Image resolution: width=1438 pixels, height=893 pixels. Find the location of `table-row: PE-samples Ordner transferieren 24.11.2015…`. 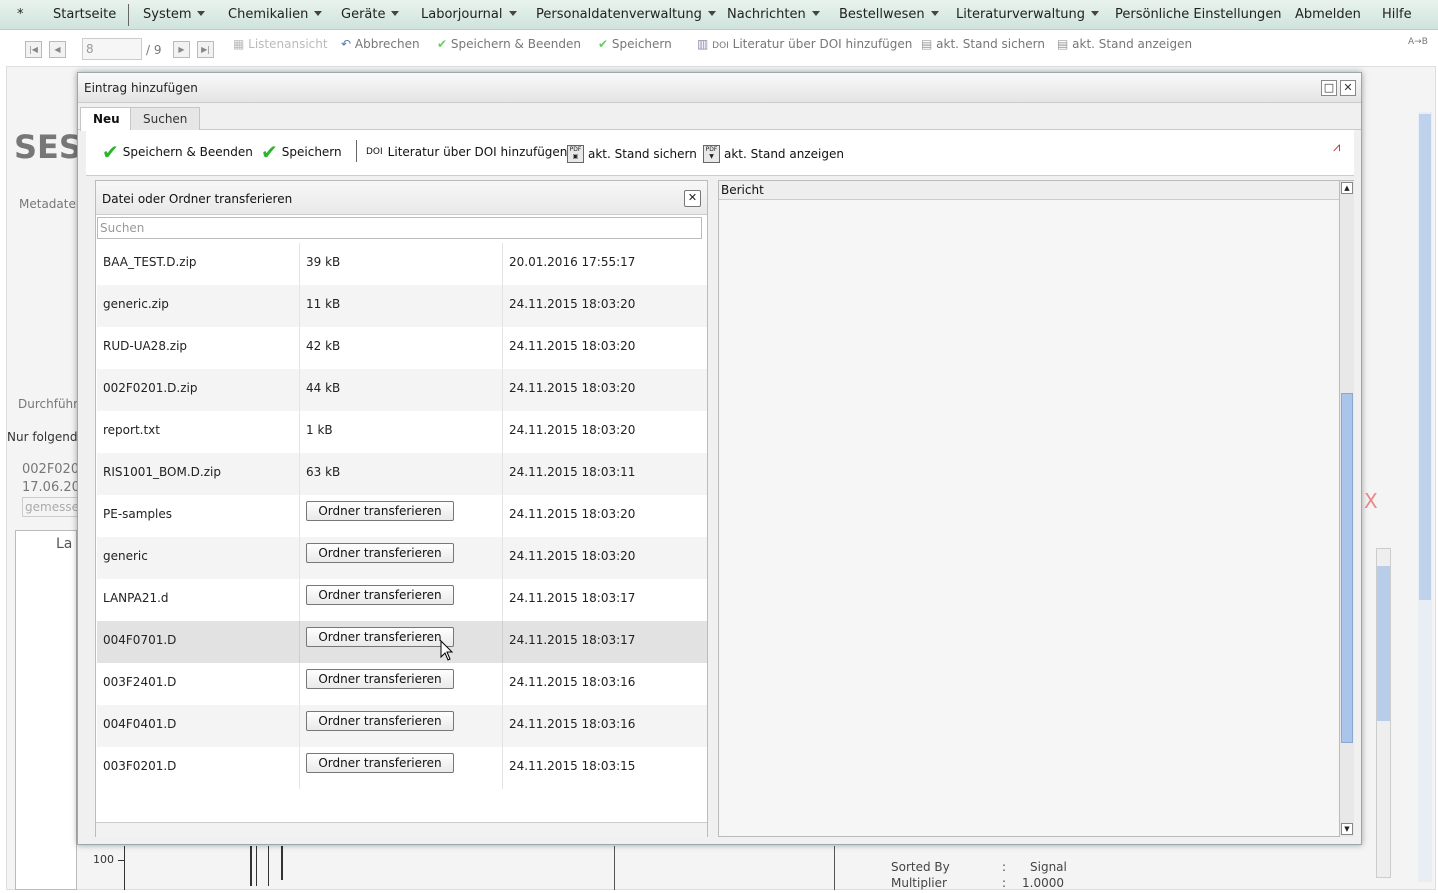

table-row: PE-samples Ordner transferieren 24.11.2015… is located at coordinates (402, 516).